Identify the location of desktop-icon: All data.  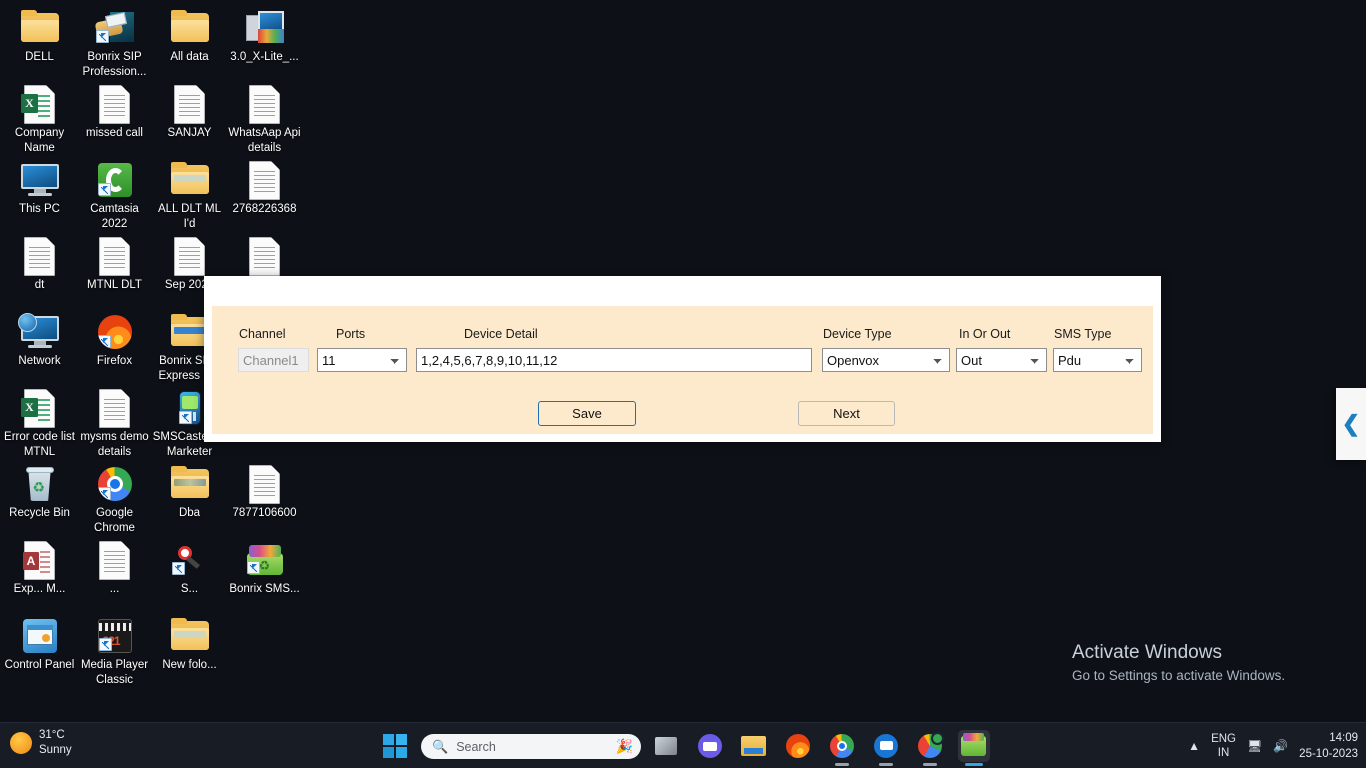
(189, 42).